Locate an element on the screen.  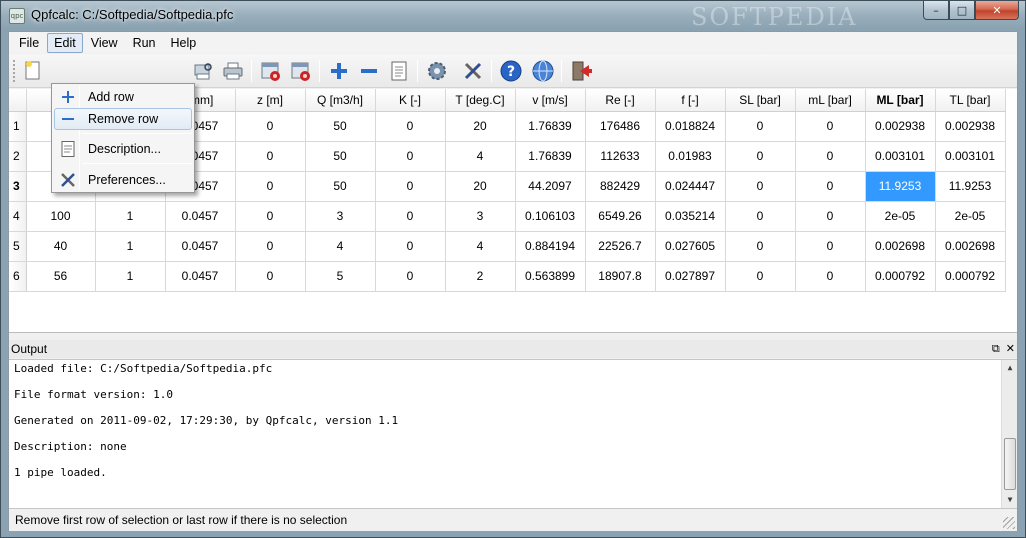
table-cell: 2 is located at coordinates (480, 276).